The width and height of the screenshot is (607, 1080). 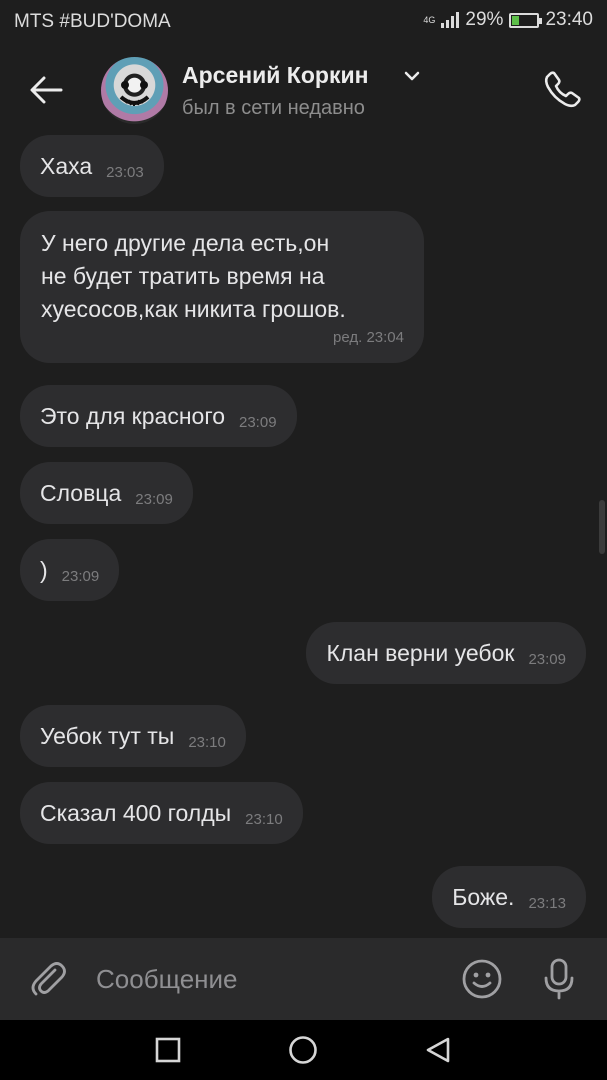 I want to click on back-button, so click(x=46, y=90).